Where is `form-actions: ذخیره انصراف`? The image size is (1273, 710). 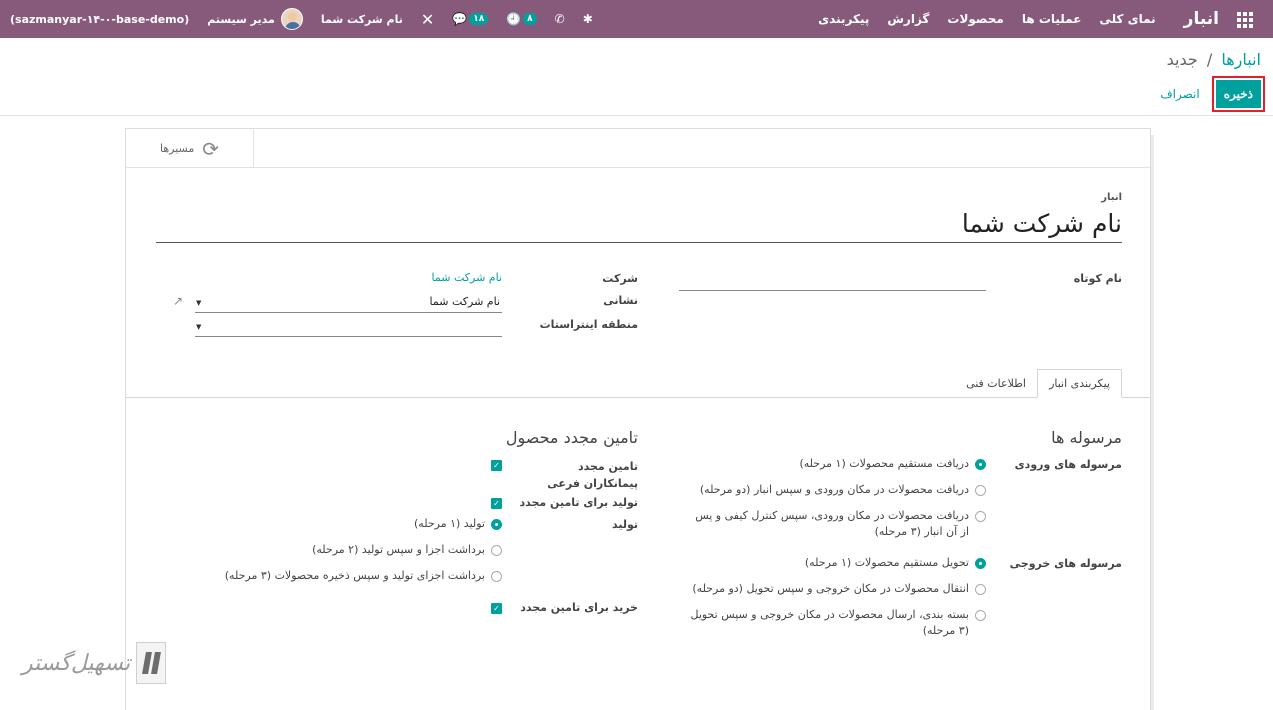 form-actions: ذخیره انصراف is located at coordinates (1212, 94).